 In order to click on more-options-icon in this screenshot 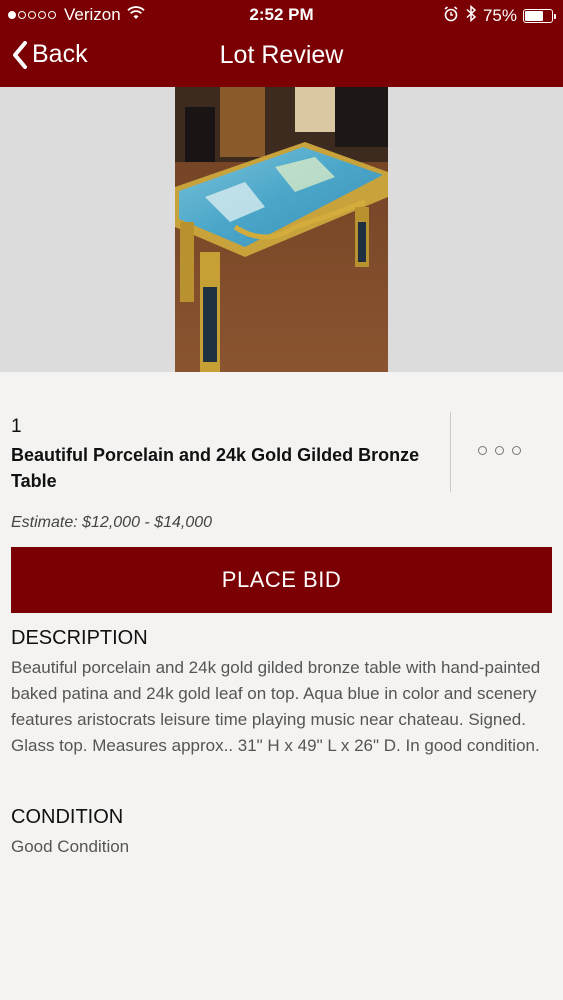, I will do `click(503, 450)`.